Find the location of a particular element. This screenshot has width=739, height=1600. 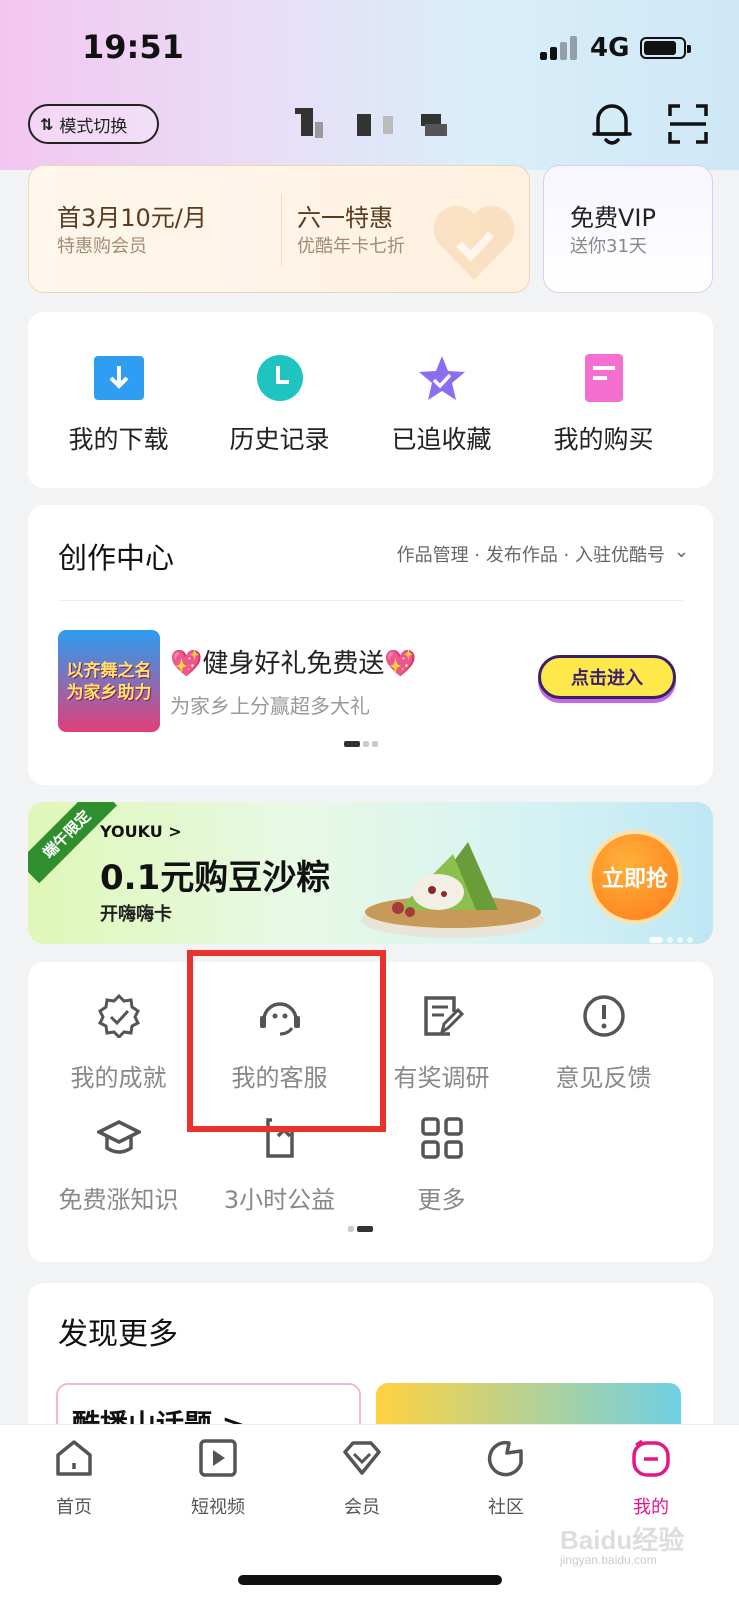

quick-item-history: 历史记录 is located at coordinates (279, 400).